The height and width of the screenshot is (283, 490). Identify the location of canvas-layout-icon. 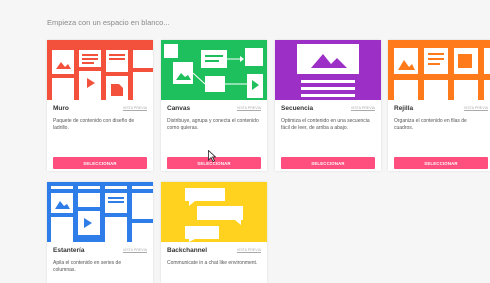
(214, 70).